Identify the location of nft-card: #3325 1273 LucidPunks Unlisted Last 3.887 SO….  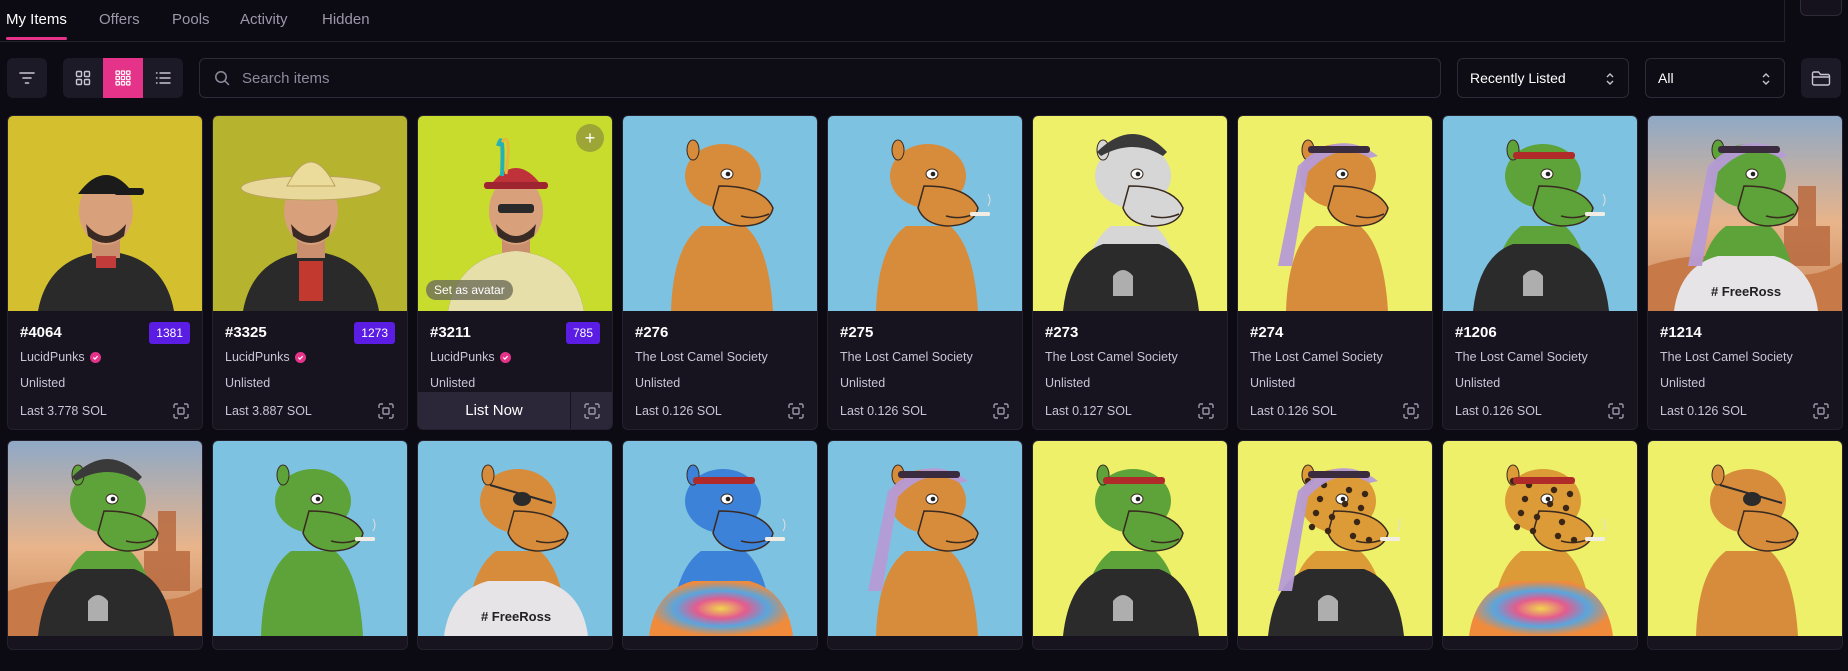
(310, 272).